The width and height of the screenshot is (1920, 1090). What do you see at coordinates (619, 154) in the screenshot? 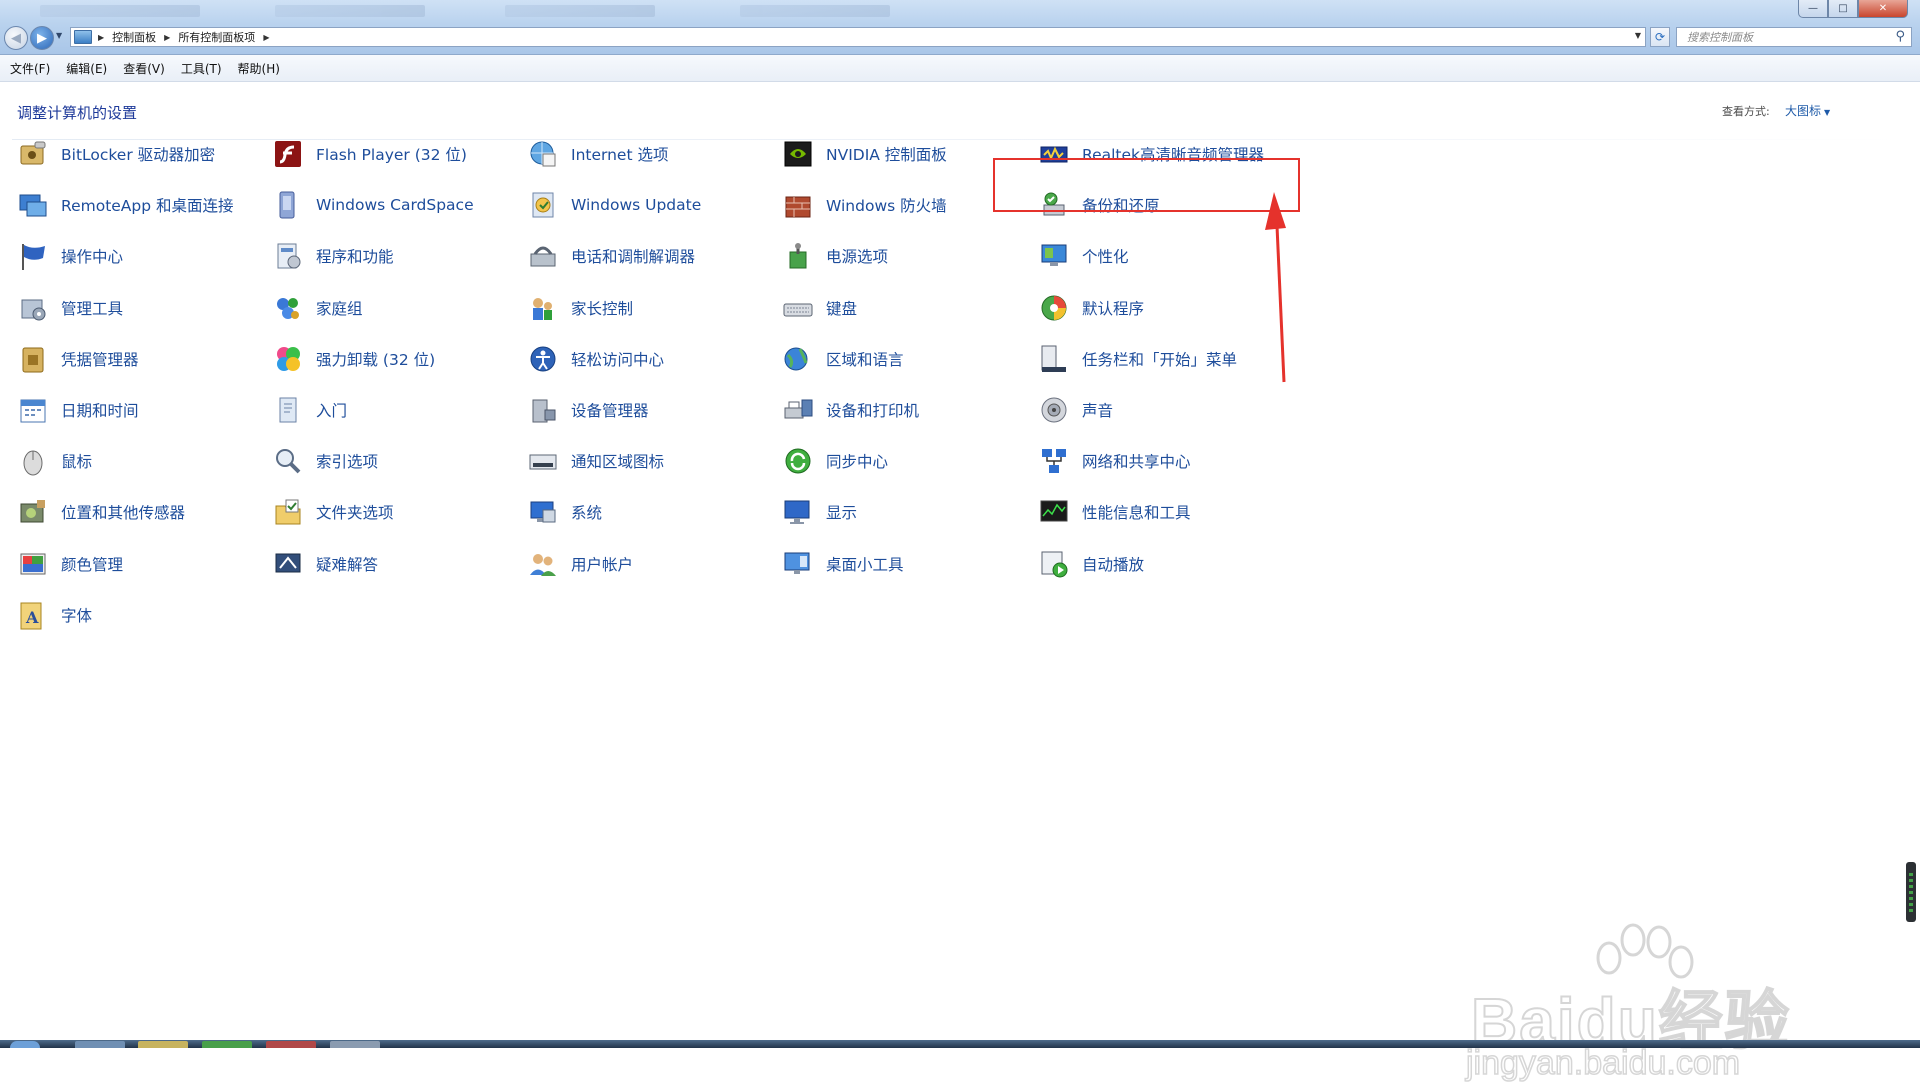
I see `control-panel-item-label: Internet 选项` at bounding box center [619, 154].